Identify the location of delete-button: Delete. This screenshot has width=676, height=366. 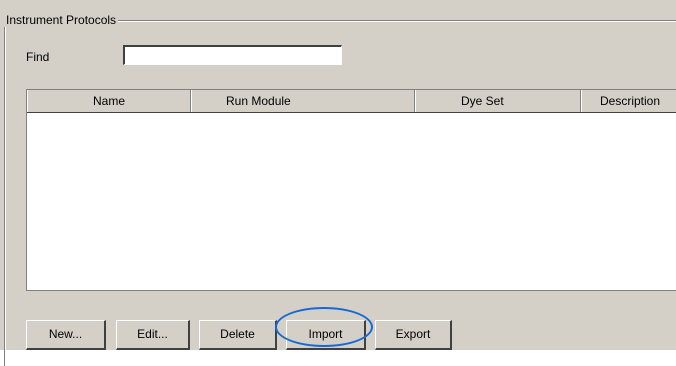
(238, 335).